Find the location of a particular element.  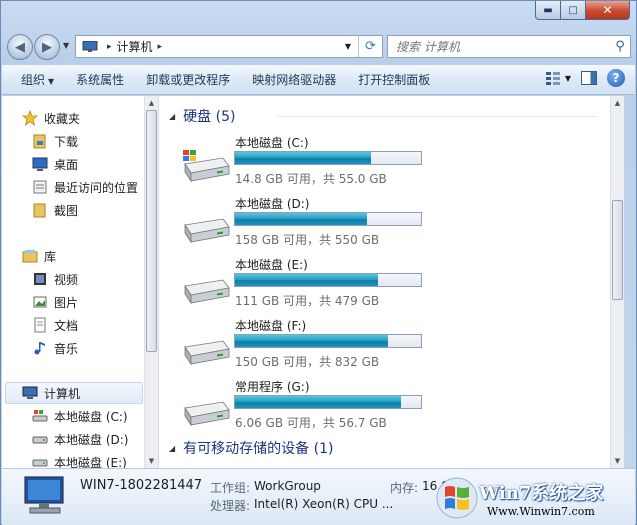

drive-tile: 本地磁盘 (D:) 158 GB 可用，共 550 GB is located at coordinates (389, 224).